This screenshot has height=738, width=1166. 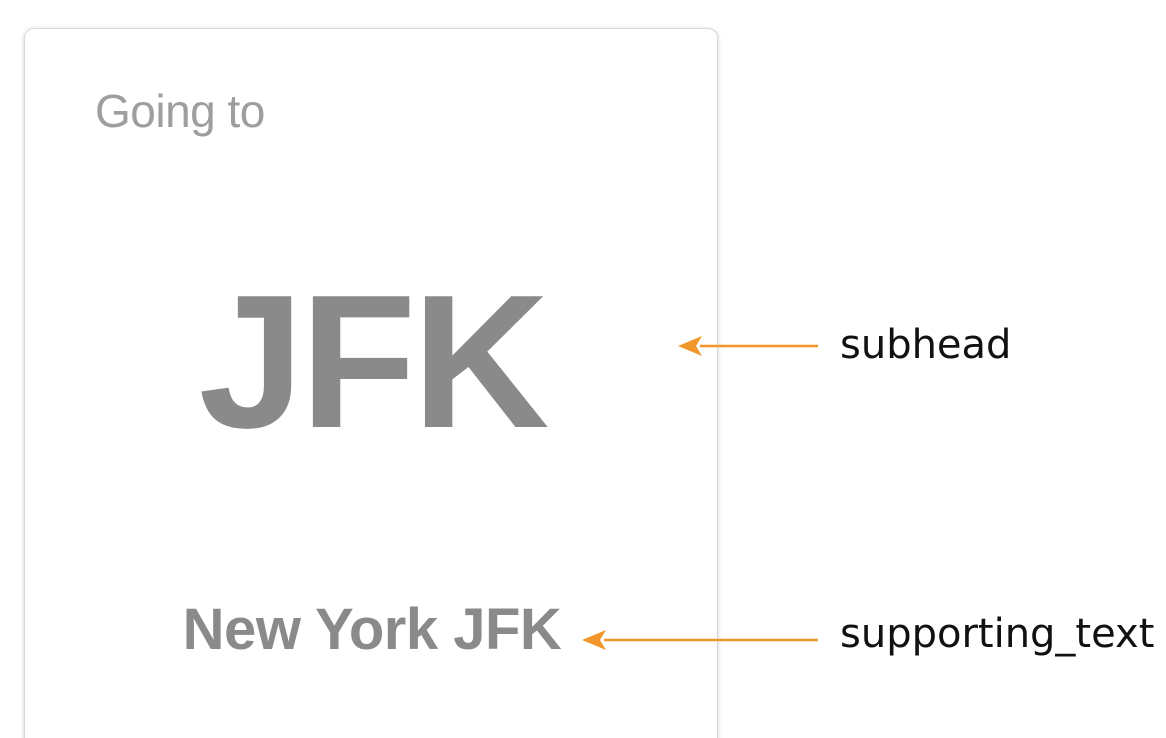 I want to click on supporting-text-annotation-label: supporting_text, so click(x=997, y=634).